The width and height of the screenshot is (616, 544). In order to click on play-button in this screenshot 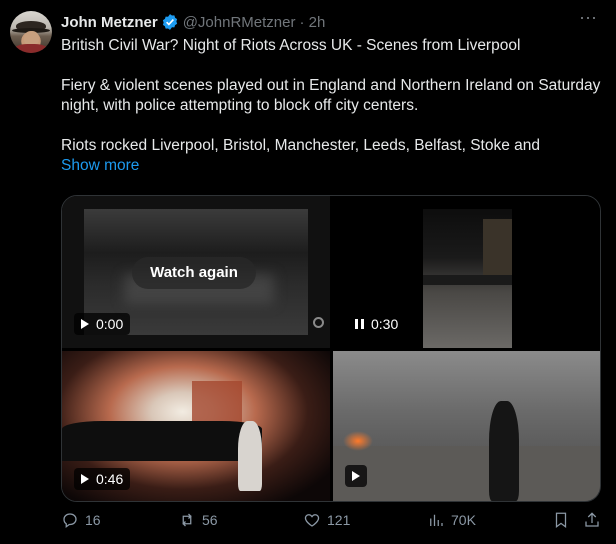, I will do `click(356, 476)`.